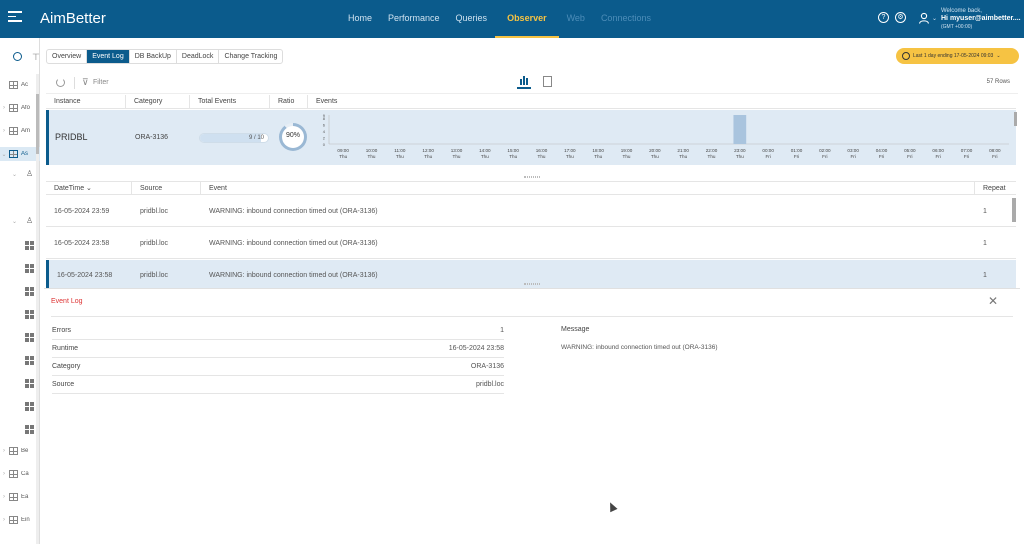  What do you see at coordinates (166, 188) in the screenshot?
I see `column-header-source: Source` at bounding box center [166, 188].